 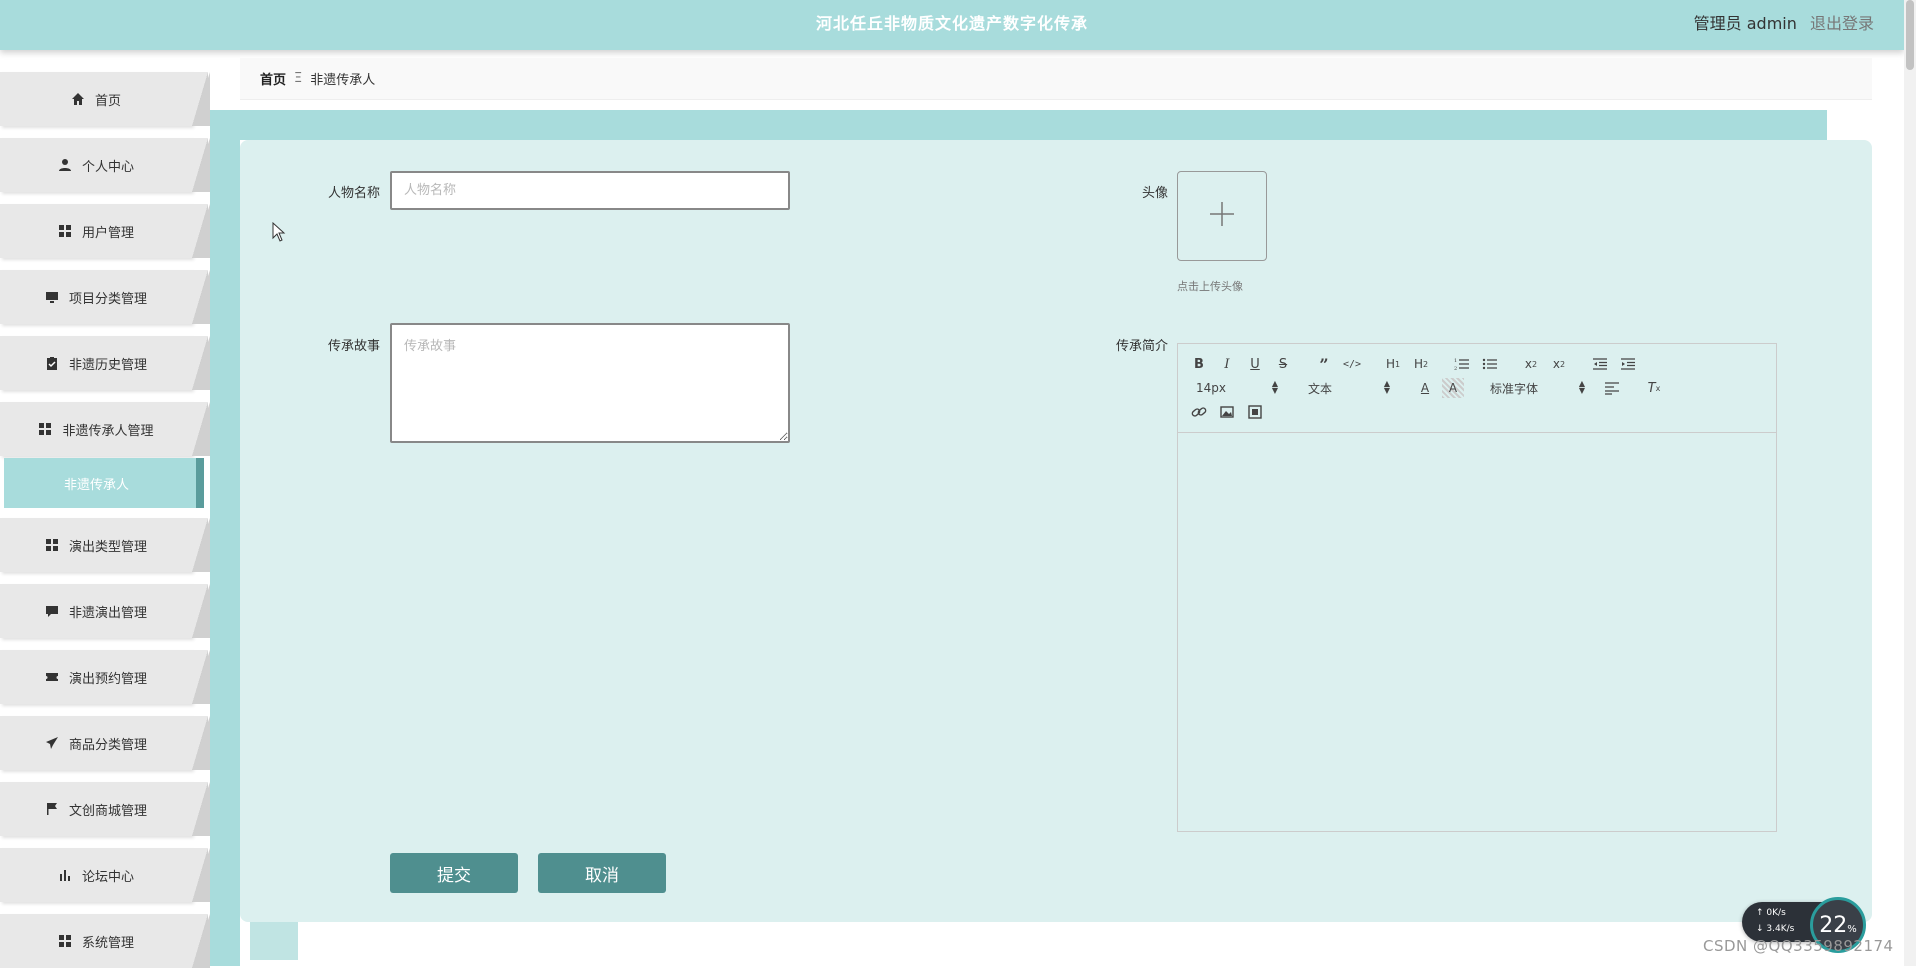 What do you see at coordinates (107, 167) in the screenshot?
I see `sidebar-item-label: 个人中心` at bounding box center [107, 167].